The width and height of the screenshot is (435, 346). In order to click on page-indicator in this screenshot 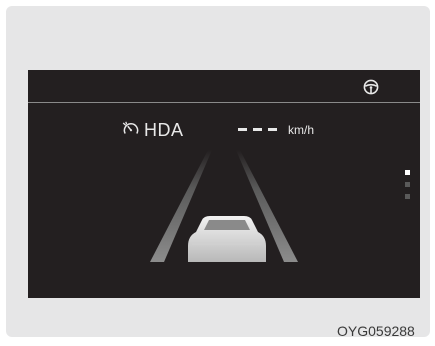, I will do `click(408, 187)`.